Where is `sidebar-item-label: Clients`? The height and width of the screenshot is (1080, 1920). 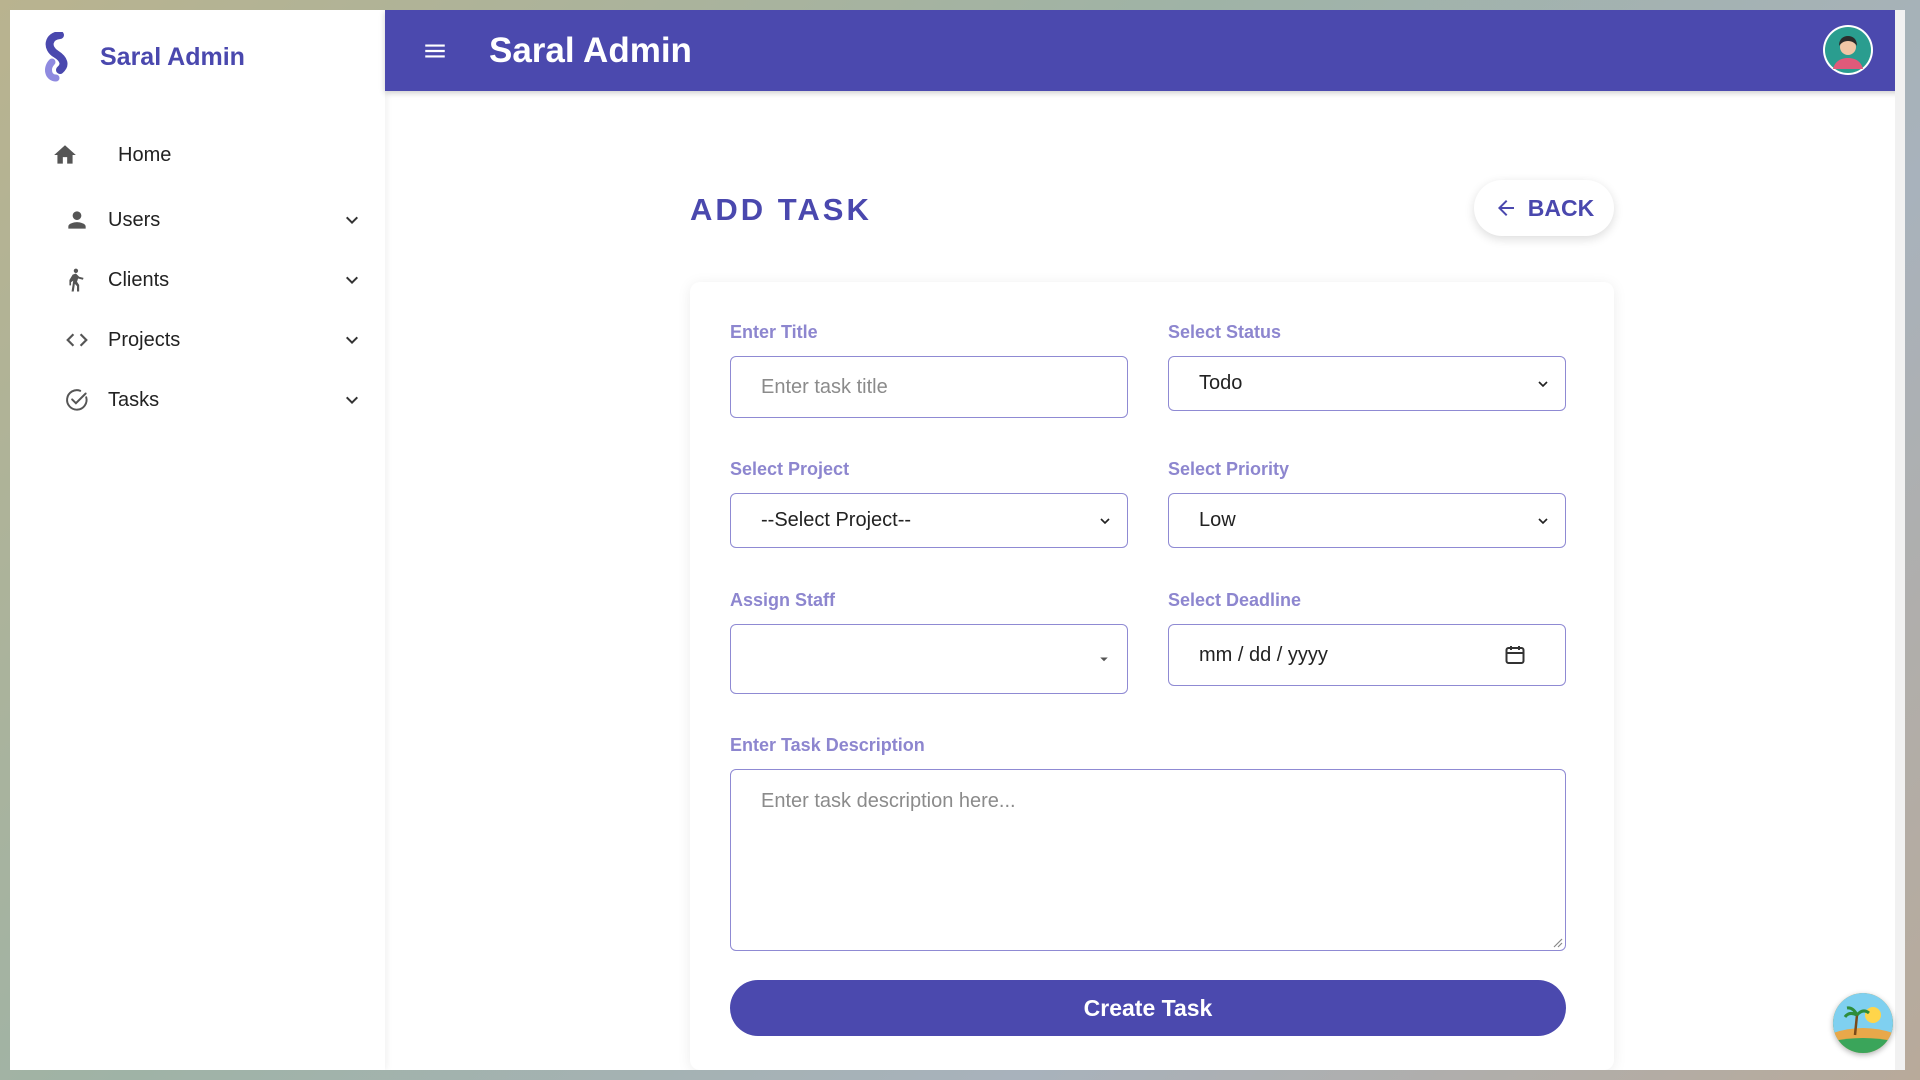 sidebar-item-label: Clients is located at coordinates (139, 279).